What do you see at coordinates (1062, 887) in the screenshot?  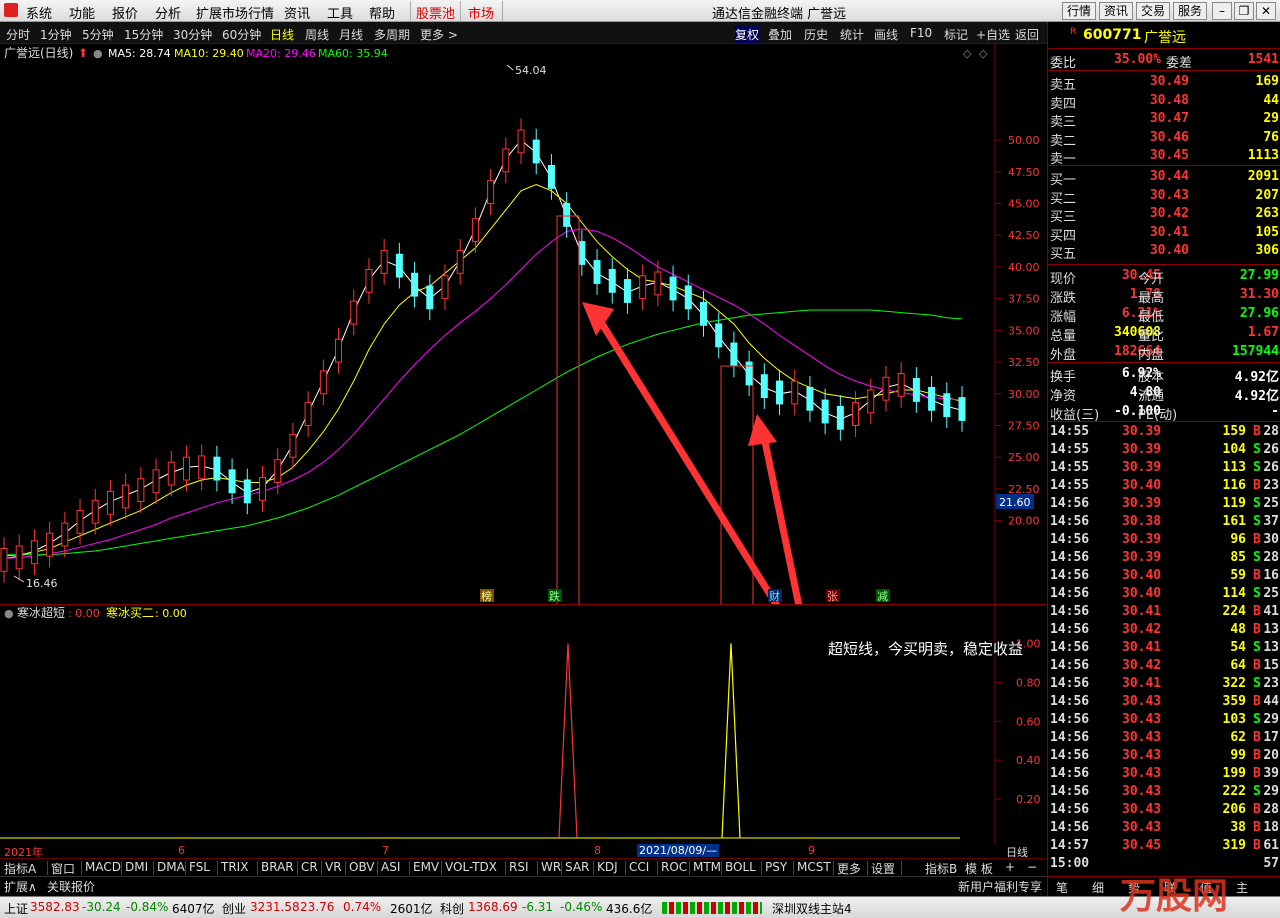 I see `panel-tab-0: 笔` at bounding box center [1062, 887].